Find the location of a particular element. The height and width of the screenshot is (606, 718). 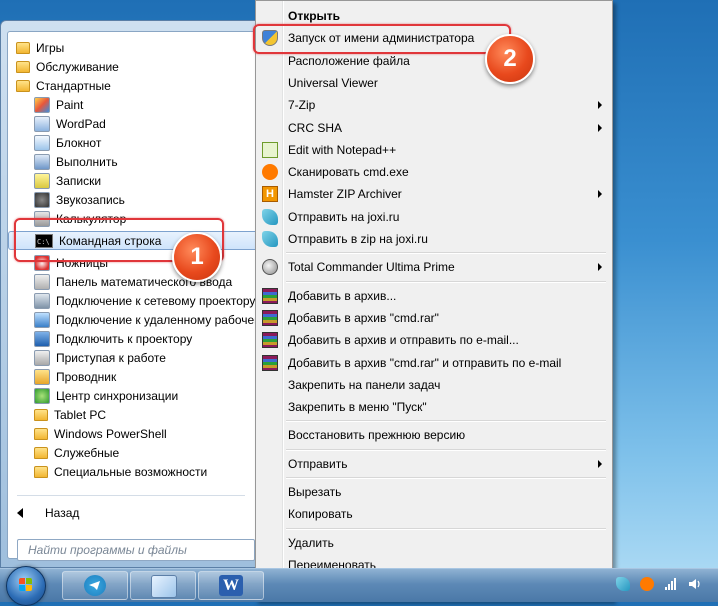

sticky-notes-icon is located at coordinates (42, 180).